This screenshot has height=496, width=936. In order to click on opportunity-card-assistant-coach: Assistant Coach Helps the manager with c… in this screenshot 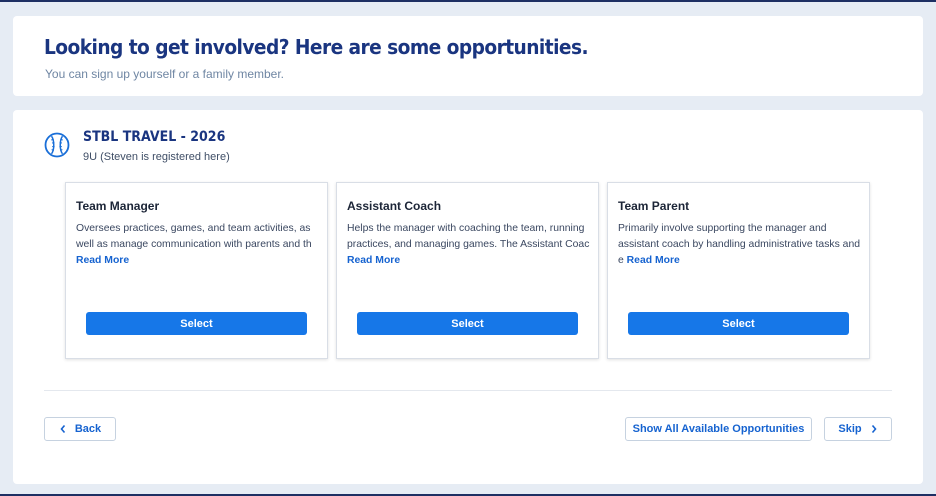, I will do `click(467, 270)`.